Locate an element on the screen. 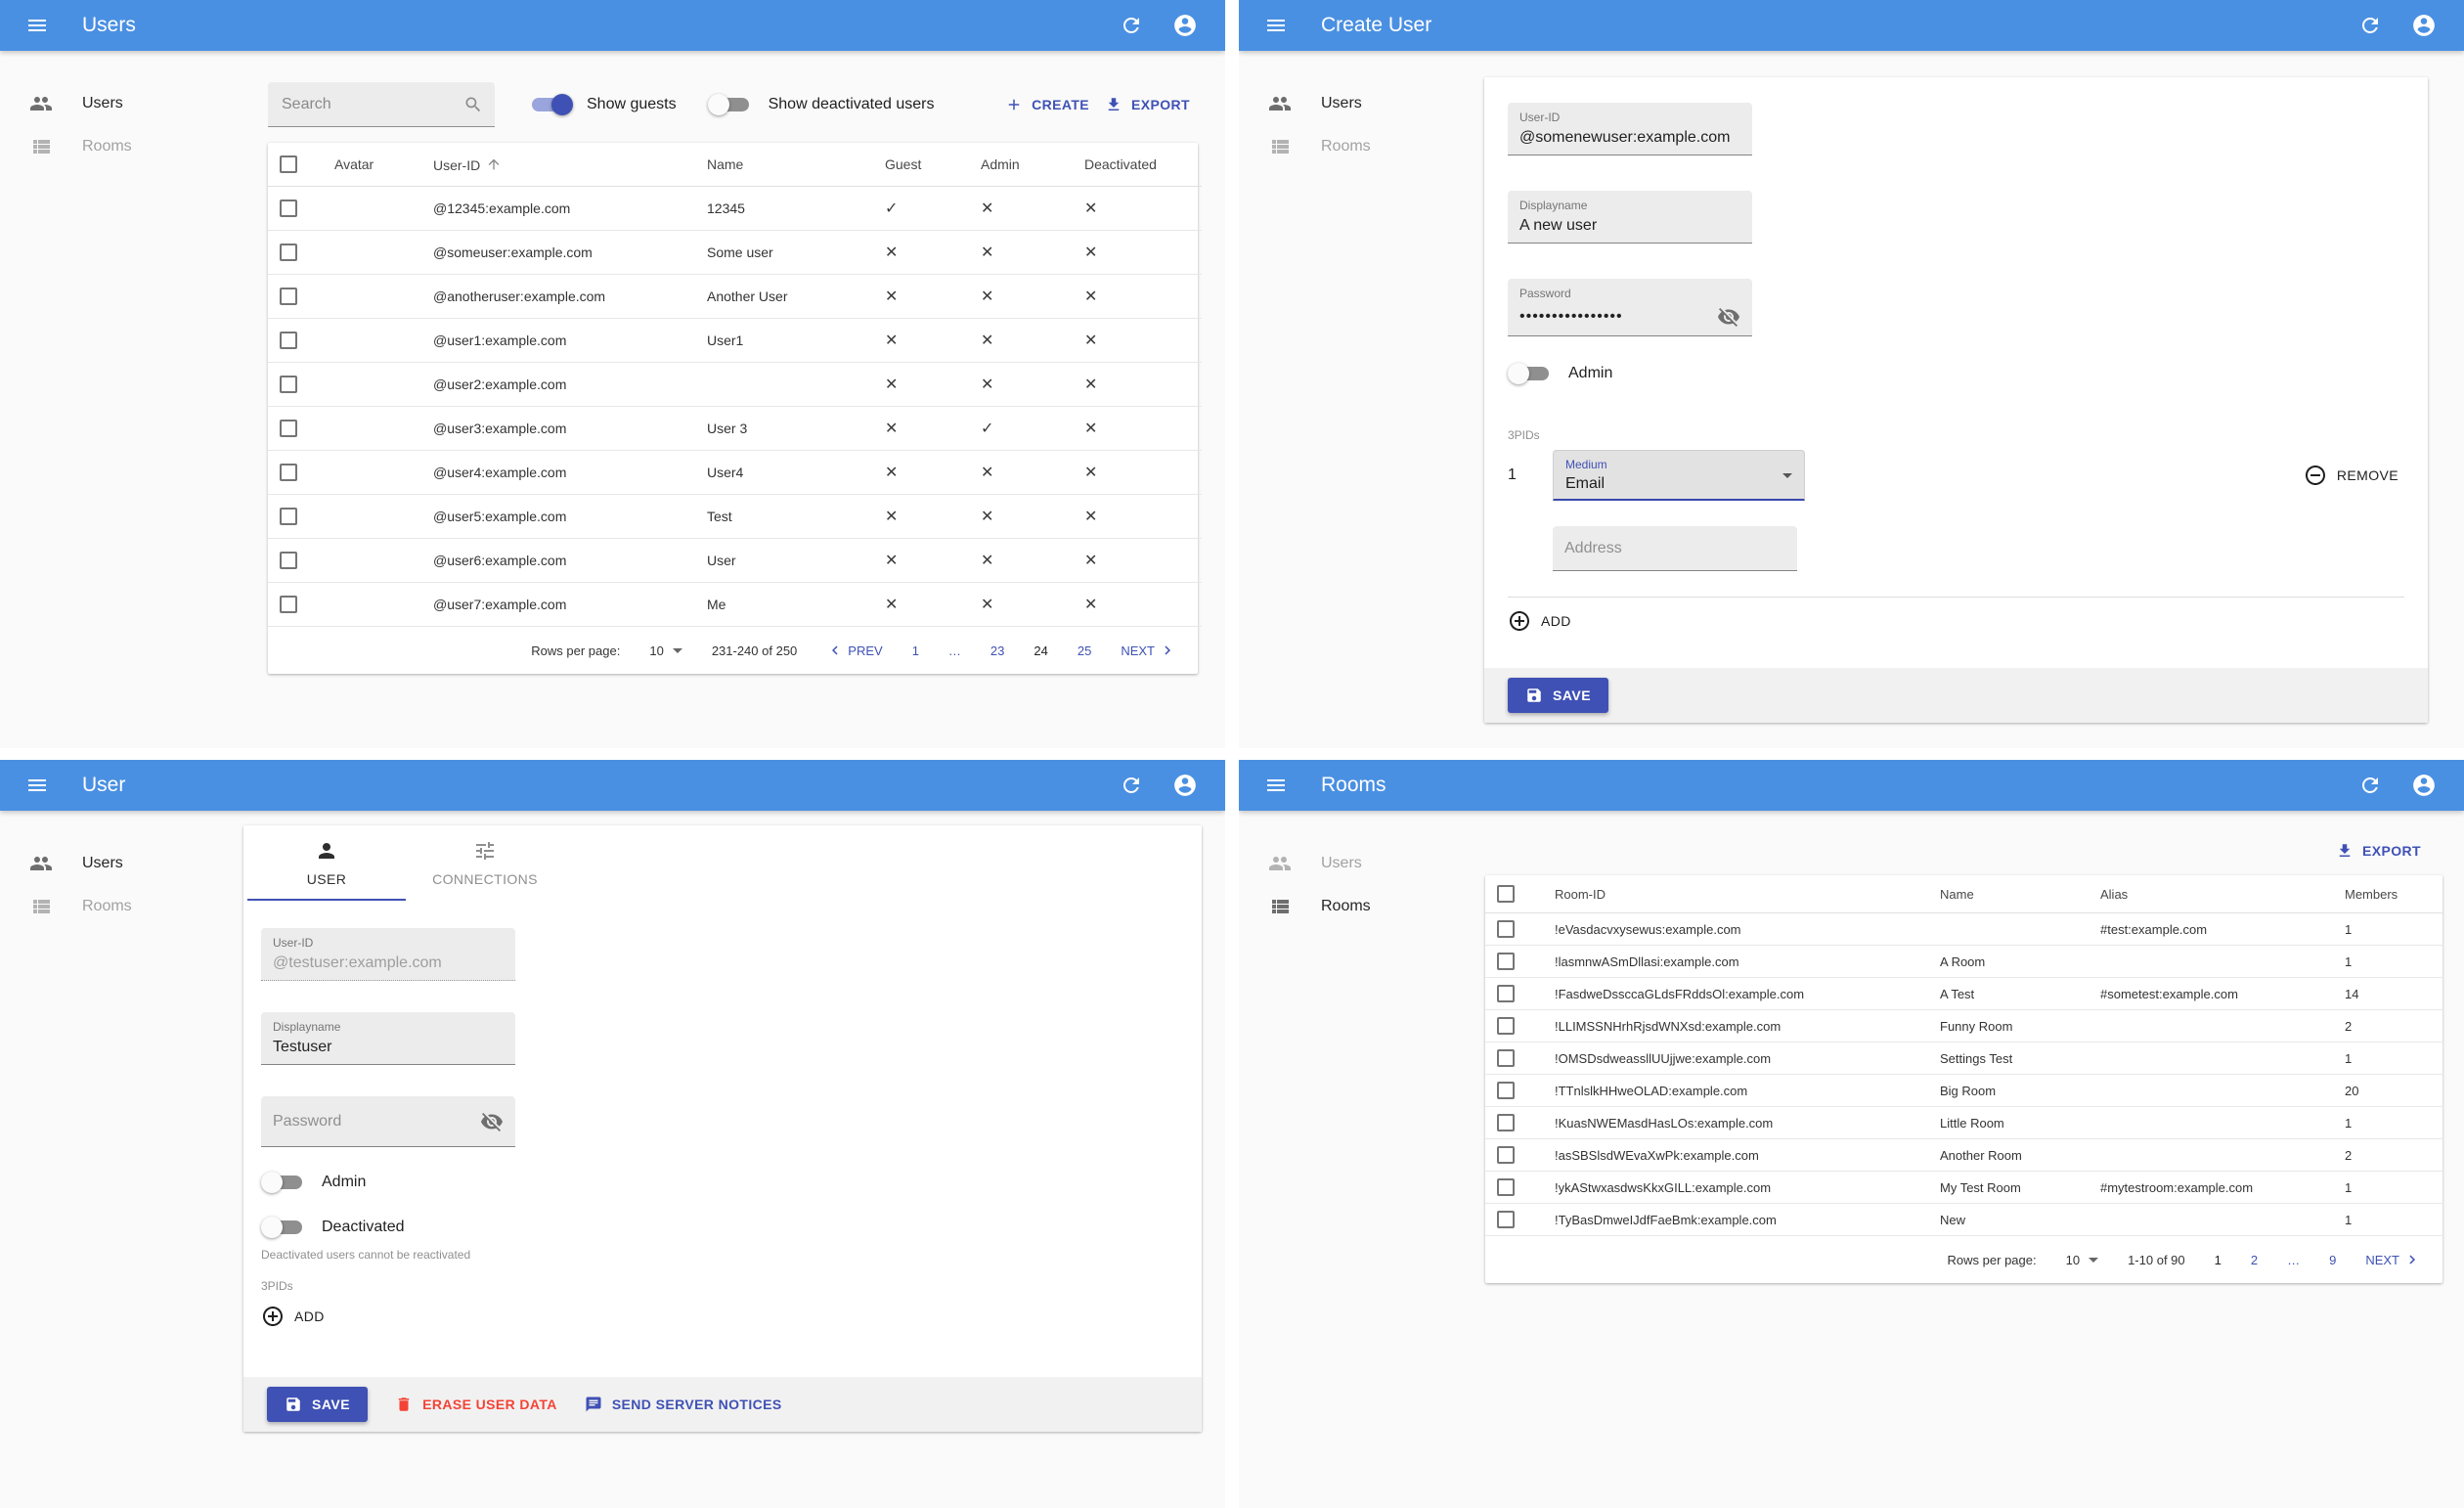 This screenshot has height=1508, width=2464. table-row: @user4:example.com User4 ✕ ✕ ✕ is located at coordinates (735, 473).